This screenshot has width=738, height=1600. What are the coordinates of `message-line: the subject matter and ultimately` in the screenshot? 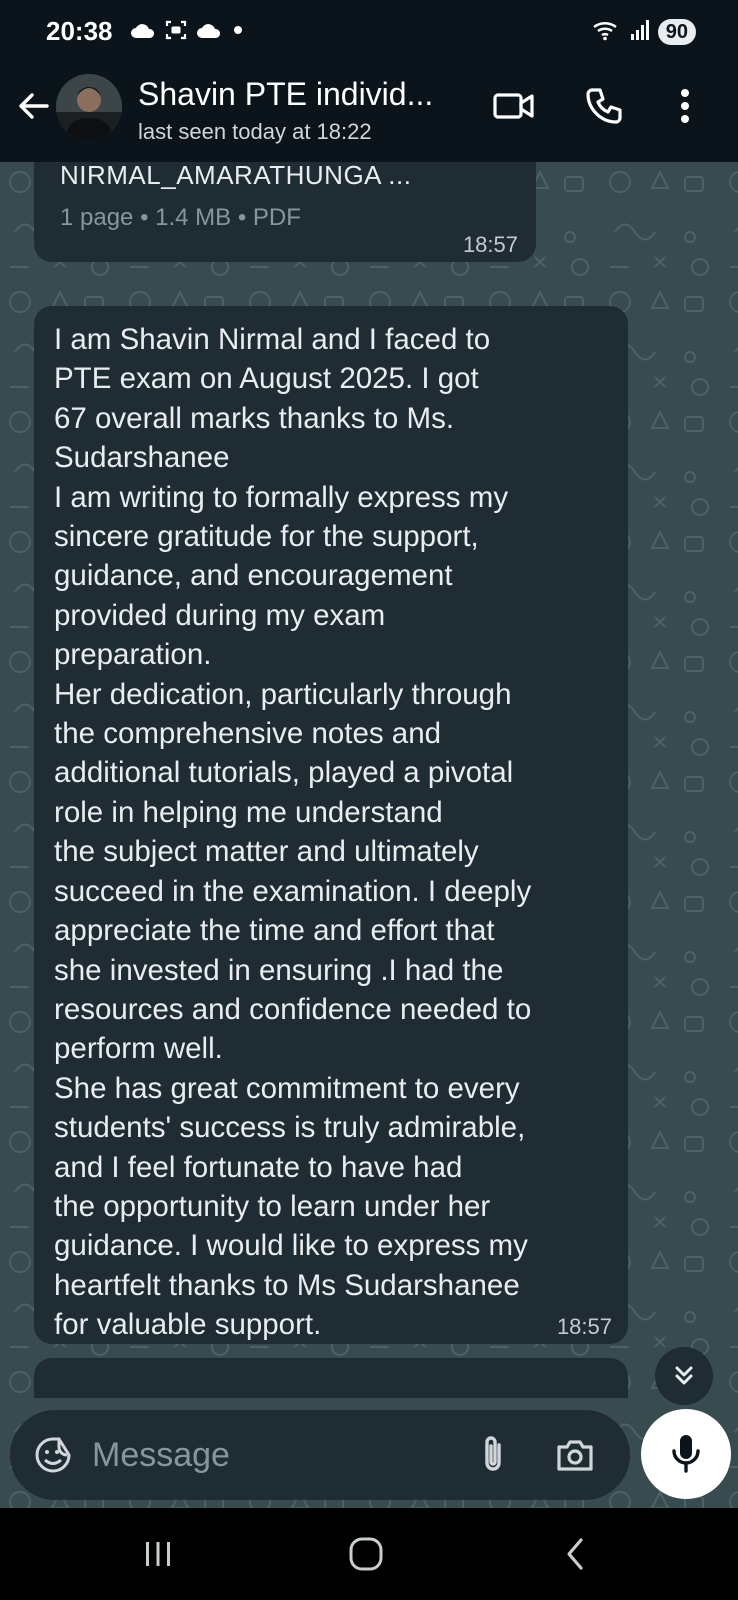 It's located at (266, 852).